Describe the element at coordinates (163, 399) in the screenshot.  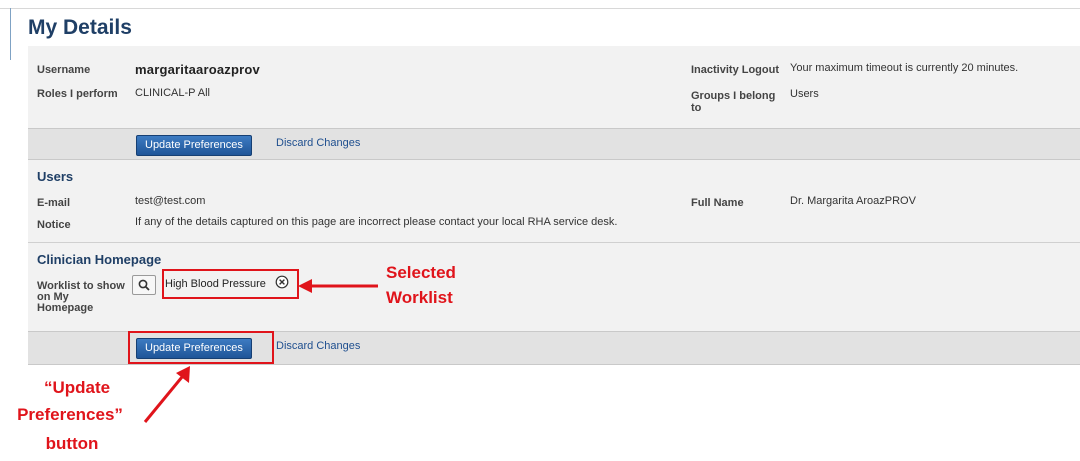
I see `update-button-arrow` at that location.